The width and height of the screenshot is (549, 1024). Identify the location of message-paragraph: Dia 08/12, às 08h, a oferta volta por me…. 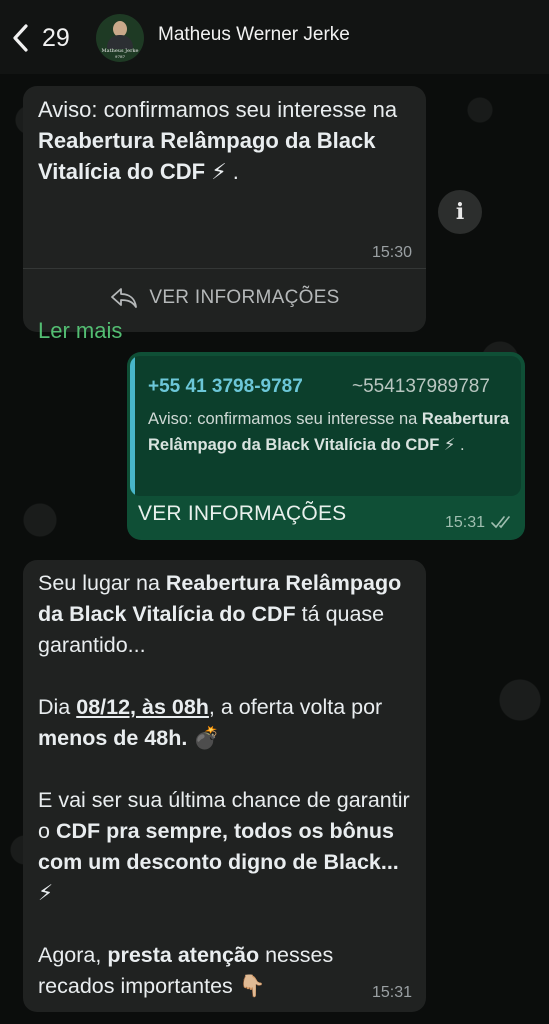
(226, 723).